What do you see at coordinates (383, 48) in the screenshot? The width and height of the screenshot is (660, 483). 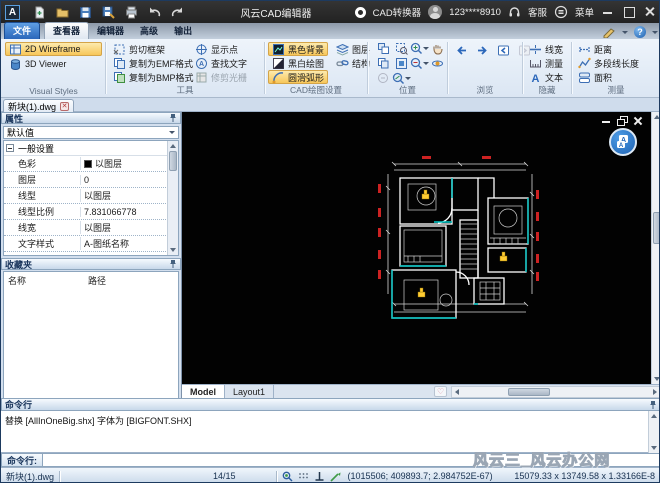 I see `zoom-window-icon` at bounding box center [383, 48].